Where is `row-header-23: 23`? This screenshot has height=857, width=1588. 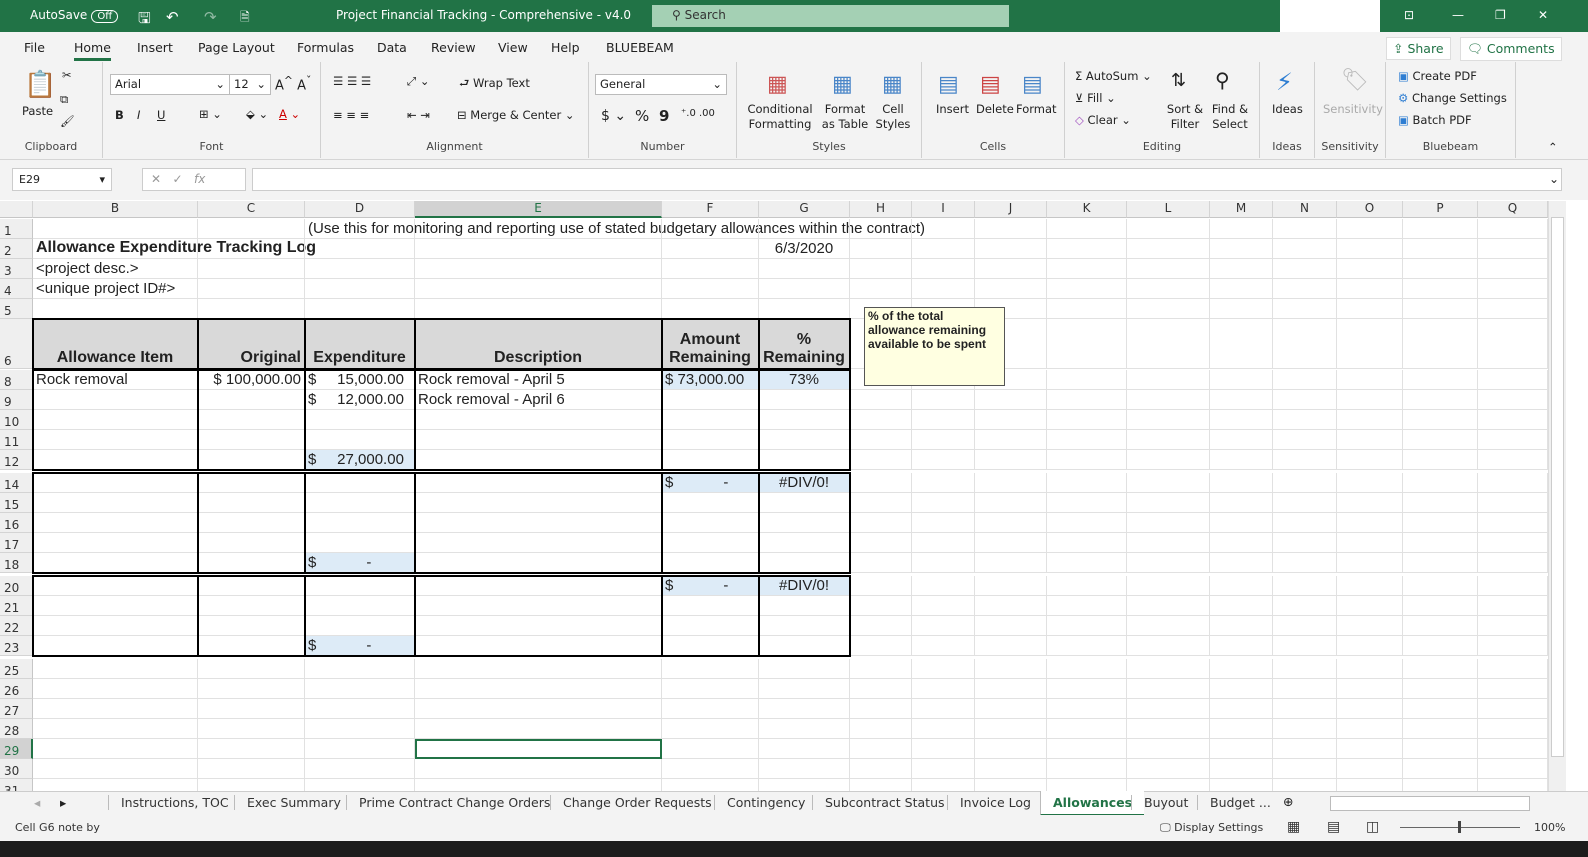 row-header-23: 23 is located at coordinates (16, 646).